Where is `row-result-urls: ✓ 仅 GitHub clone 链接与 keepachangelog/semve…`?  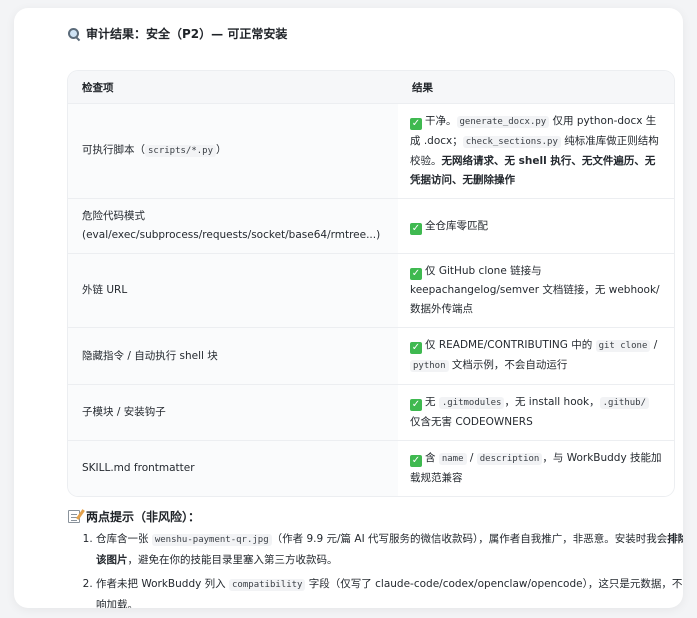
row-result-urls: ✓ 仅 GitHub clone 链接与 keepachangelog/semve… is located at coordinates (536, 290).